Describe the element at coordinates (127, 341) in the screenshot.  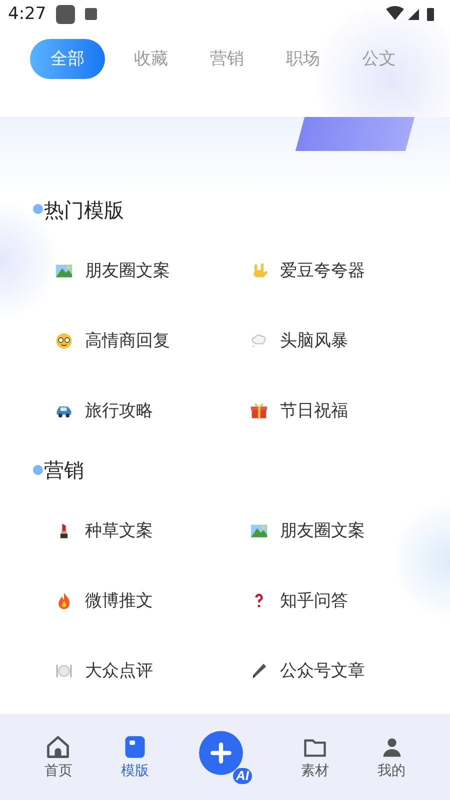
I see `template-item: 高情商回复` at that location.